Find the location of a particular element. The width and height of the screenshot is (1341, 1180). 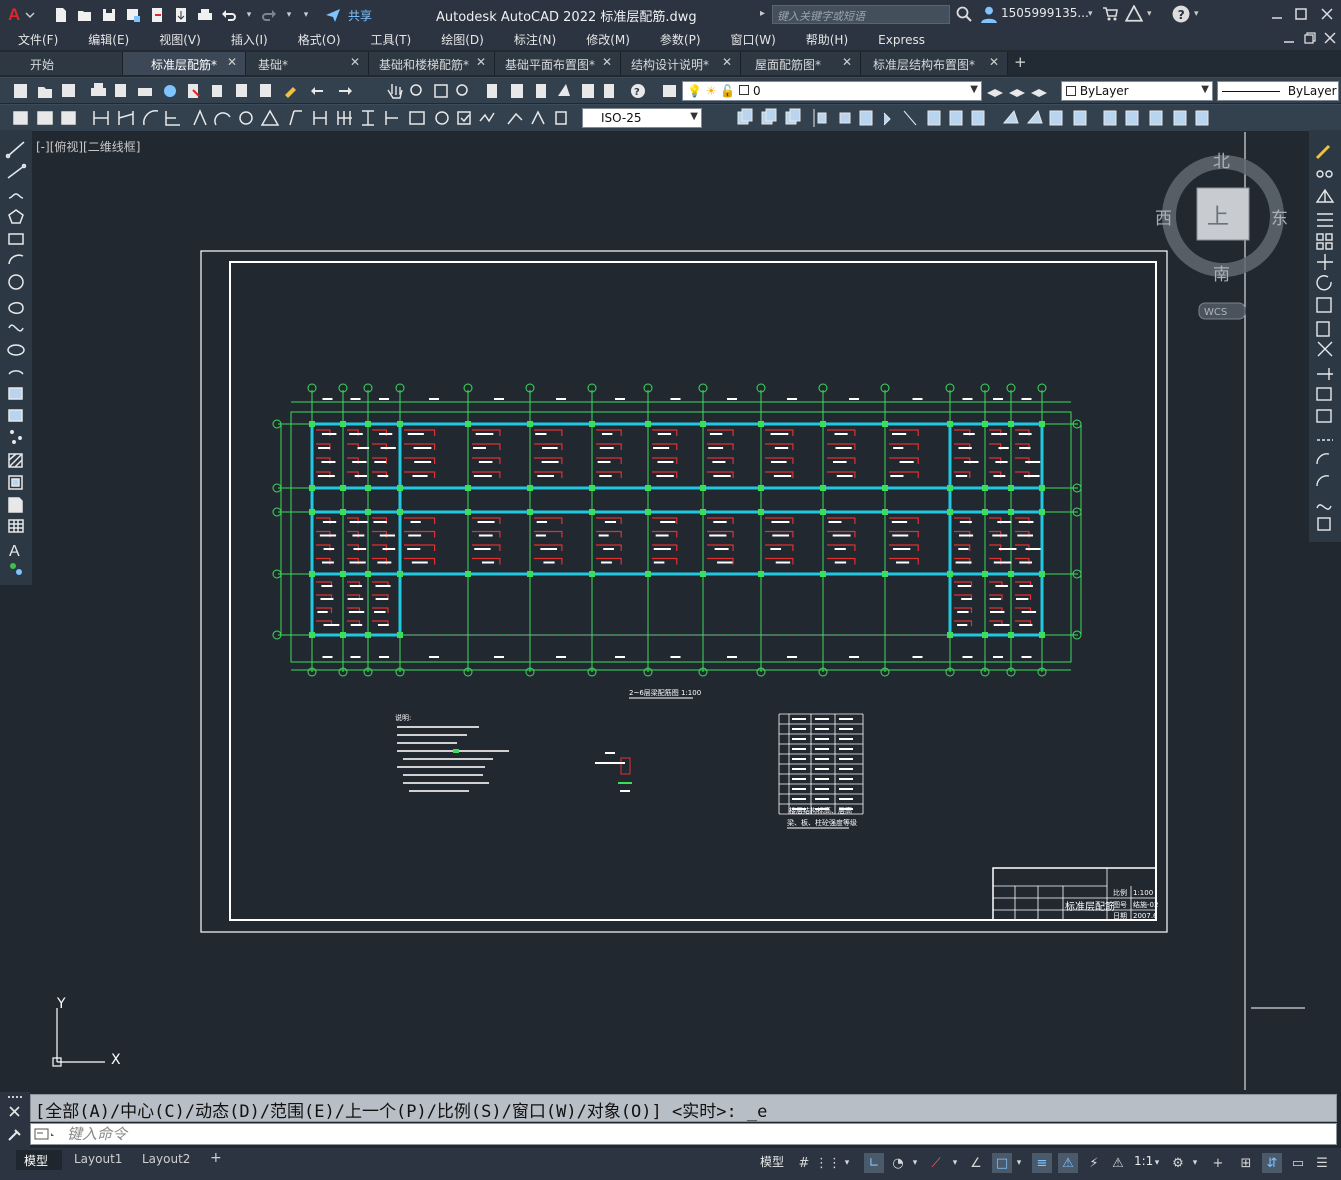

user-icon is located at coordinates (989, 15).